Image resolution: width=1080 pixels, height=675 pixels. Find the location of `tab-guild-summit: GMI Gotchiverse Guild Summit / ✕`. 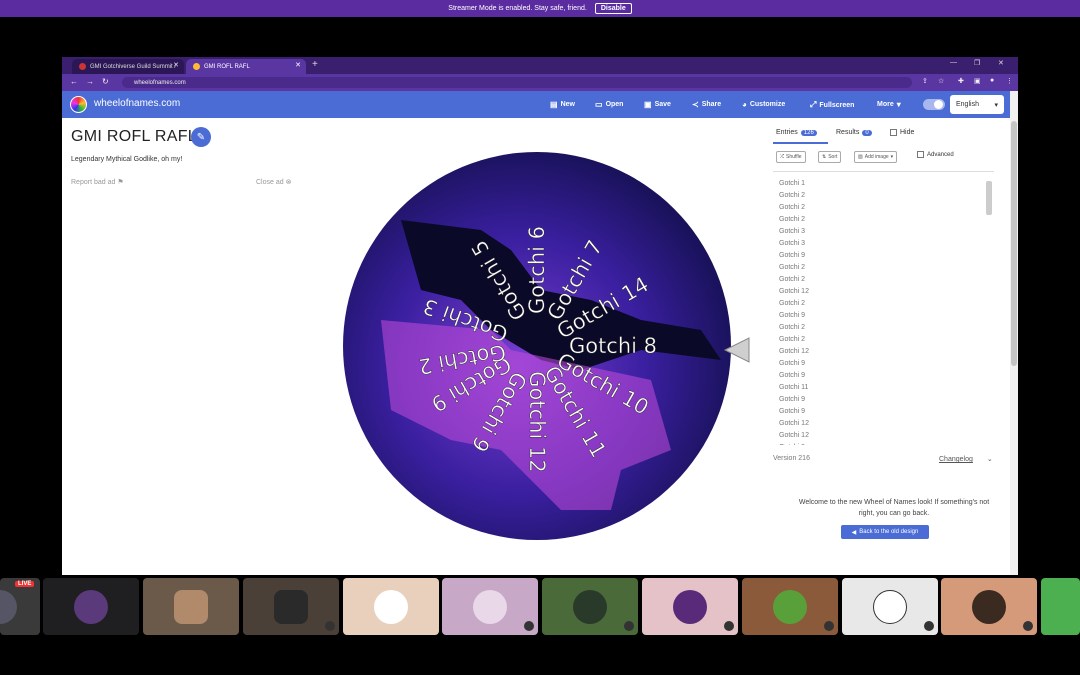

tab-guild-summit: GMI Gotchiverse Guild Summit / ✕ is located at coordinates (128, 66).